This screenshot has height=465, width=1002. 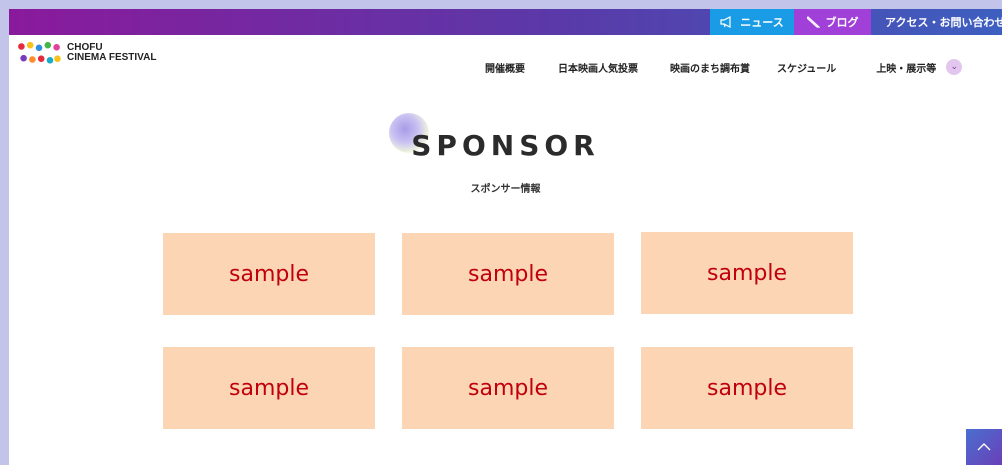 I want to click on logo-text: CHOFU CINEMA FESTIVAL, so click(x=111, y=53).